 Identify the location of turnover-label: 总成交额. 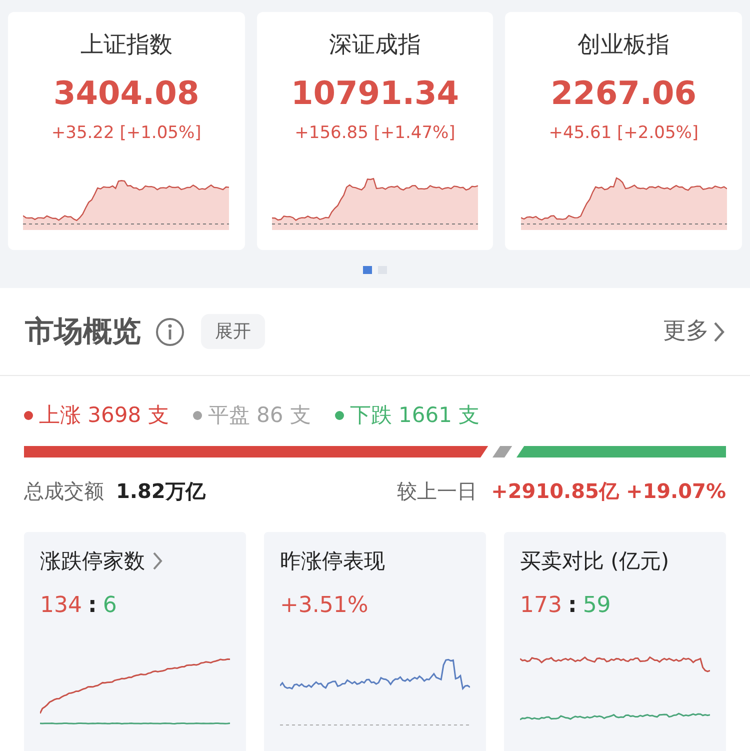
(64, 491).